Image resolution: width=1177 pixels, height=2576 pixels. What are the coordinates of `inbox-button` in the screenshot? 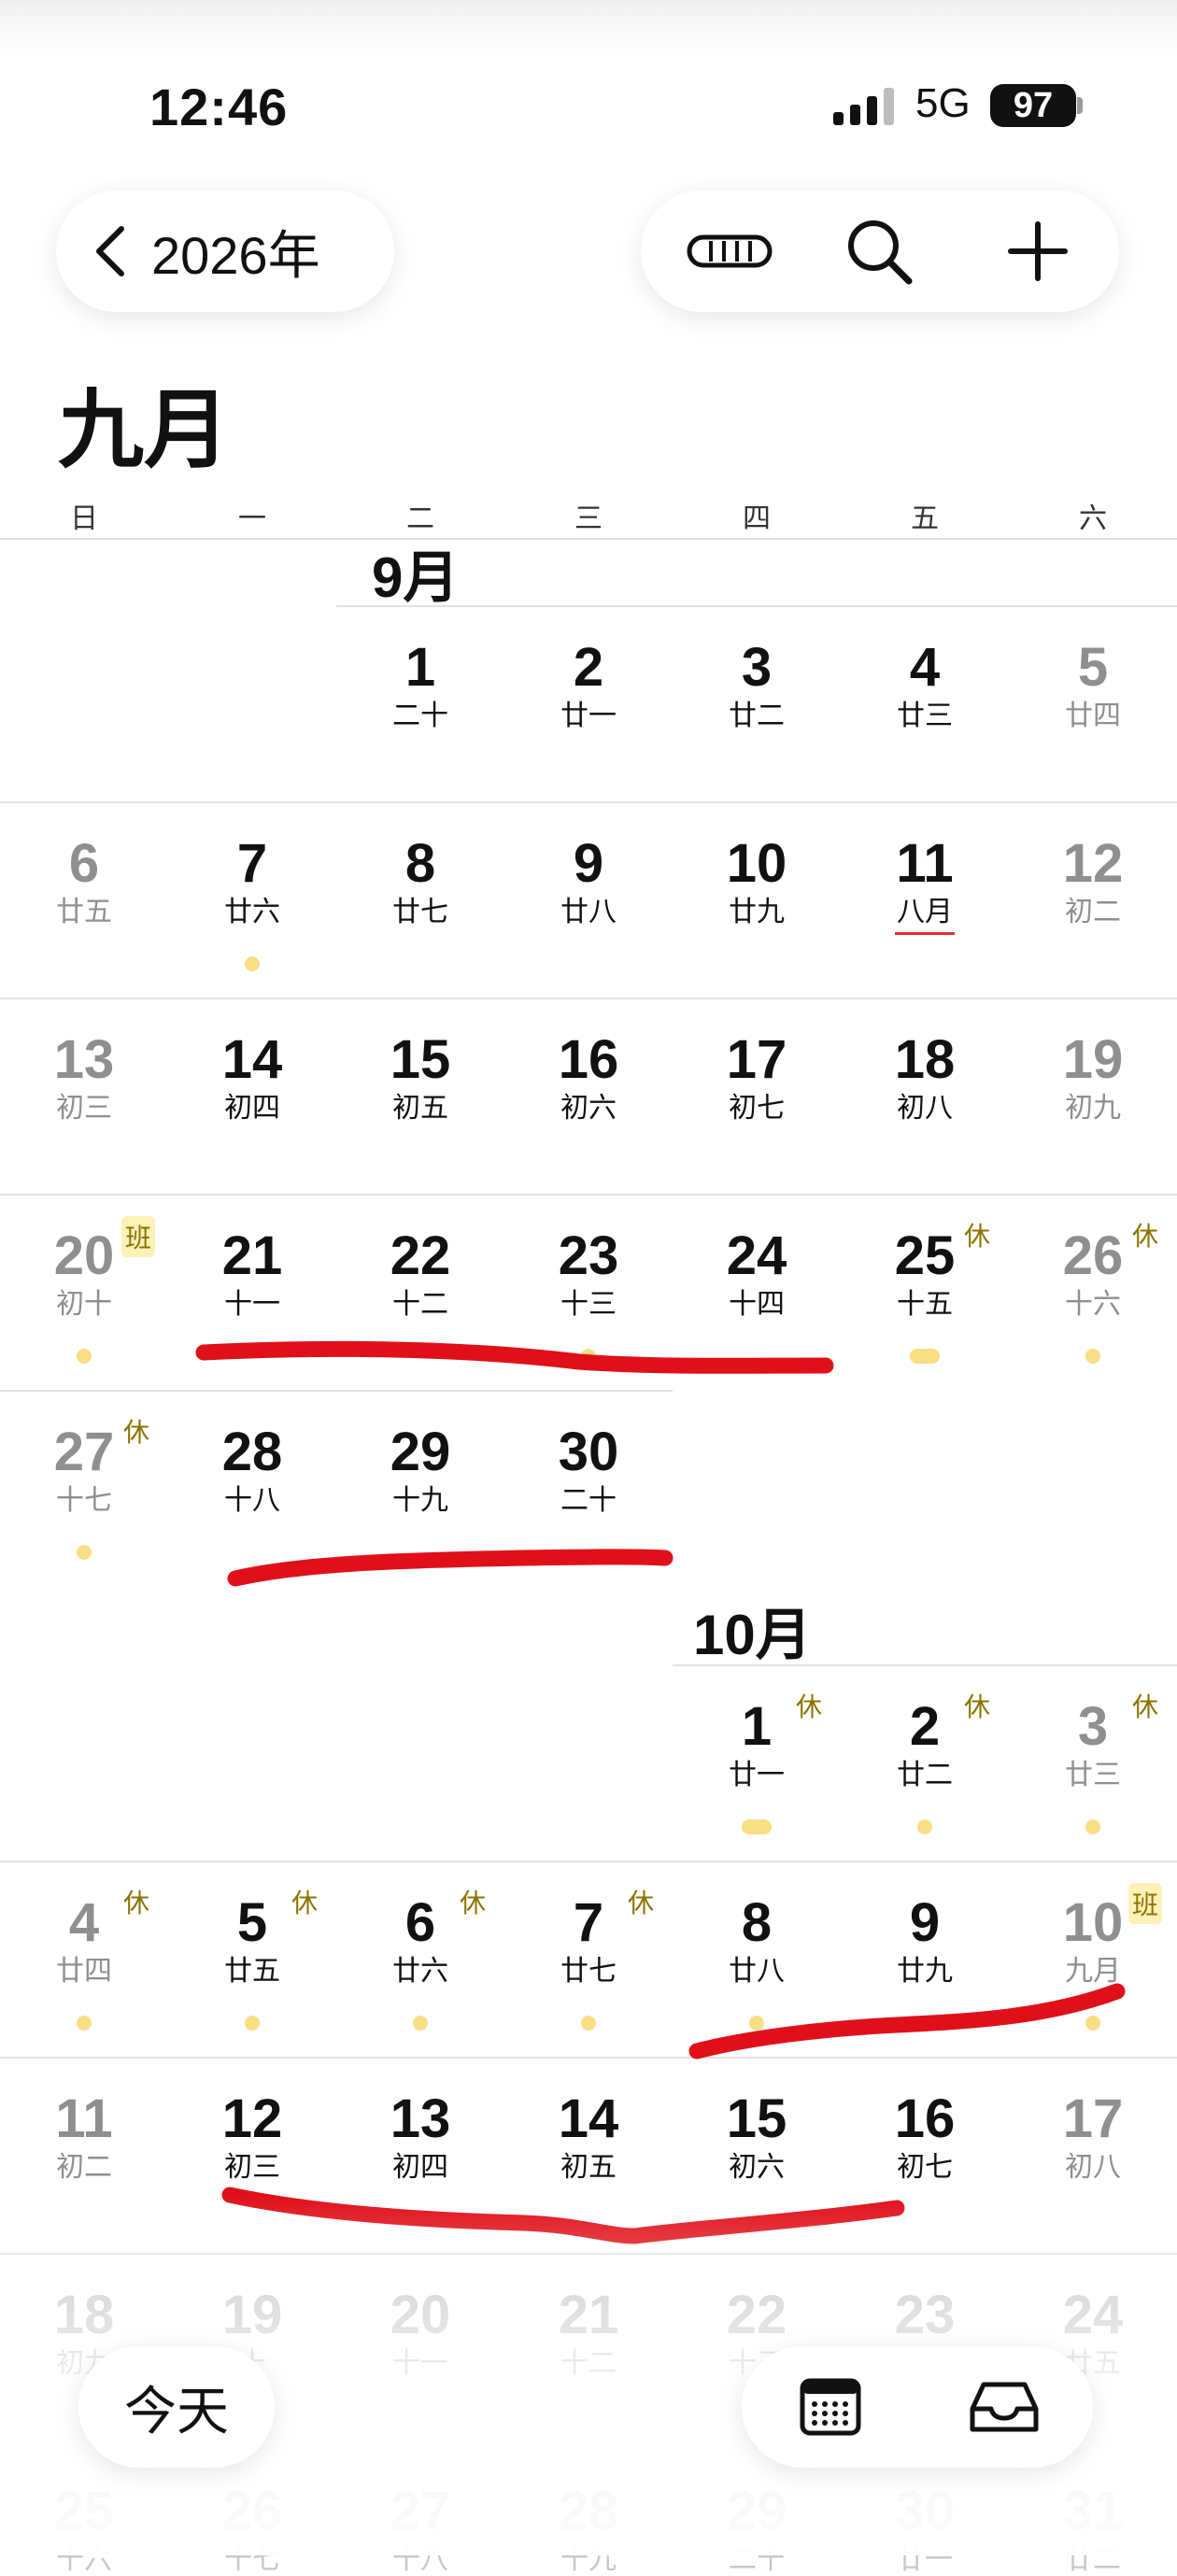 It's located at (1004, 2407).